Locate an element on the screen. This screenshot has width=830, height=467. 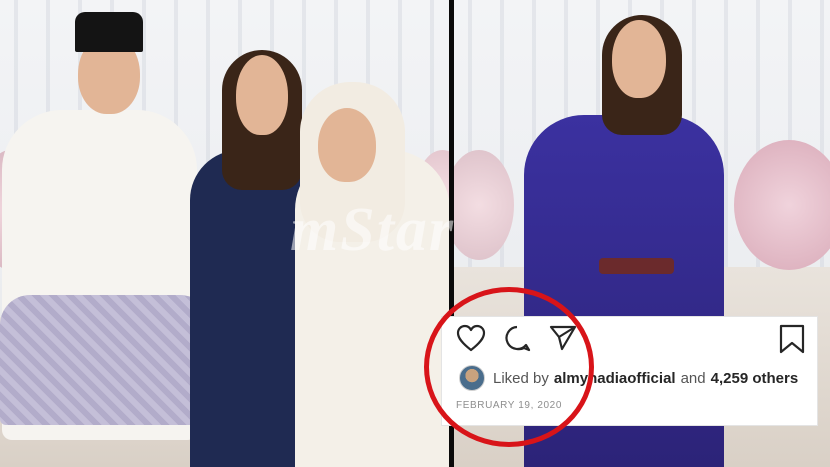
watermark-logo: mStar is located at coordinates (373, 230).